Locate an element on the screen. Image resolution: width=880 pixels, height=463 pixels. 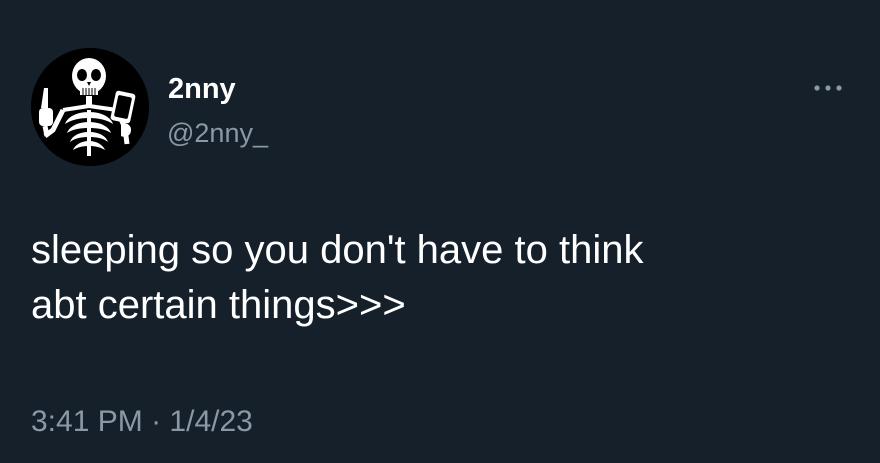
tweet-time: 3:41 PM is located at coordinates (87, 421).